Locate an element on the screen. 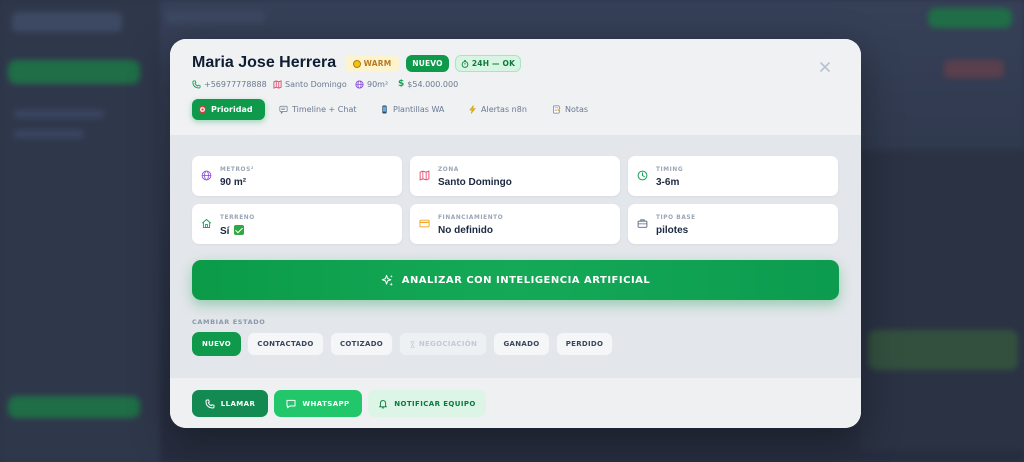 The width and height of the screenshot is (1024, 462). field-zona-value: Santo Domingo is located at coordinates (475, 182).